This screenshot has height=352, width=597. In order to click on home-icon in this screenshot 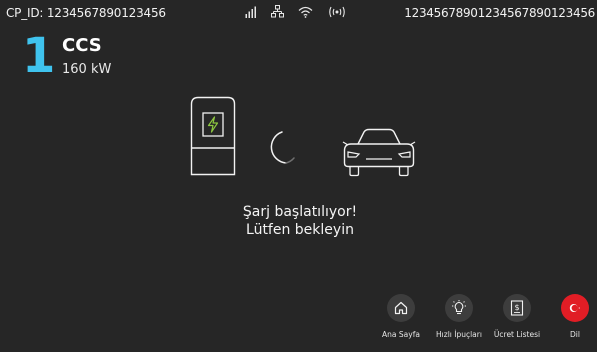, I will do `click(401, 308)`.